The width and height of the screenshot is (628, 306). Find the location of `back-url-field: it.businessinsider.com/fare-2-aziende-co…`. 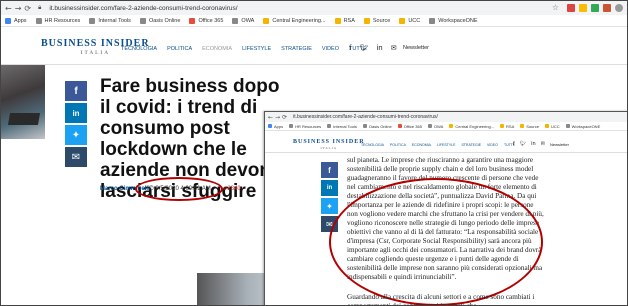

back-url-field: it.businessinsider.com/fare-2-aziende-co… is located at coordinates (143, 8).